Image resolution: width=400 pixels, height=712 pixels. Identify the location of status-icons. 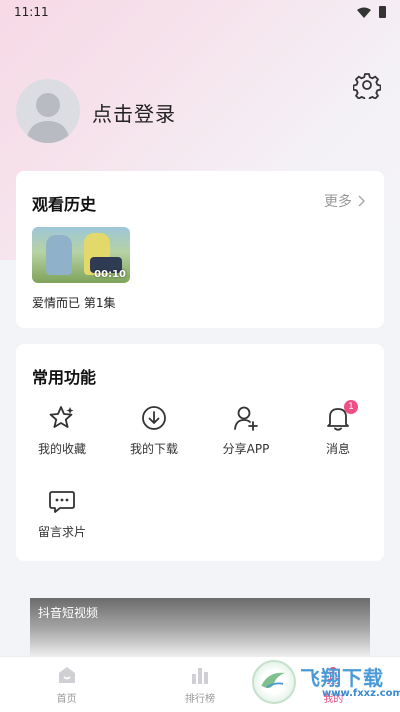
(371, 12).